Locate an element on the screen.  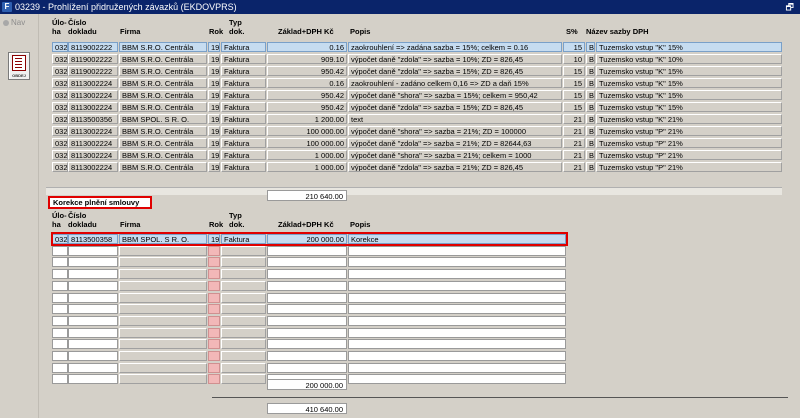
upper-cell-zaklad: 950.42 is located at coordinates (307, 95).